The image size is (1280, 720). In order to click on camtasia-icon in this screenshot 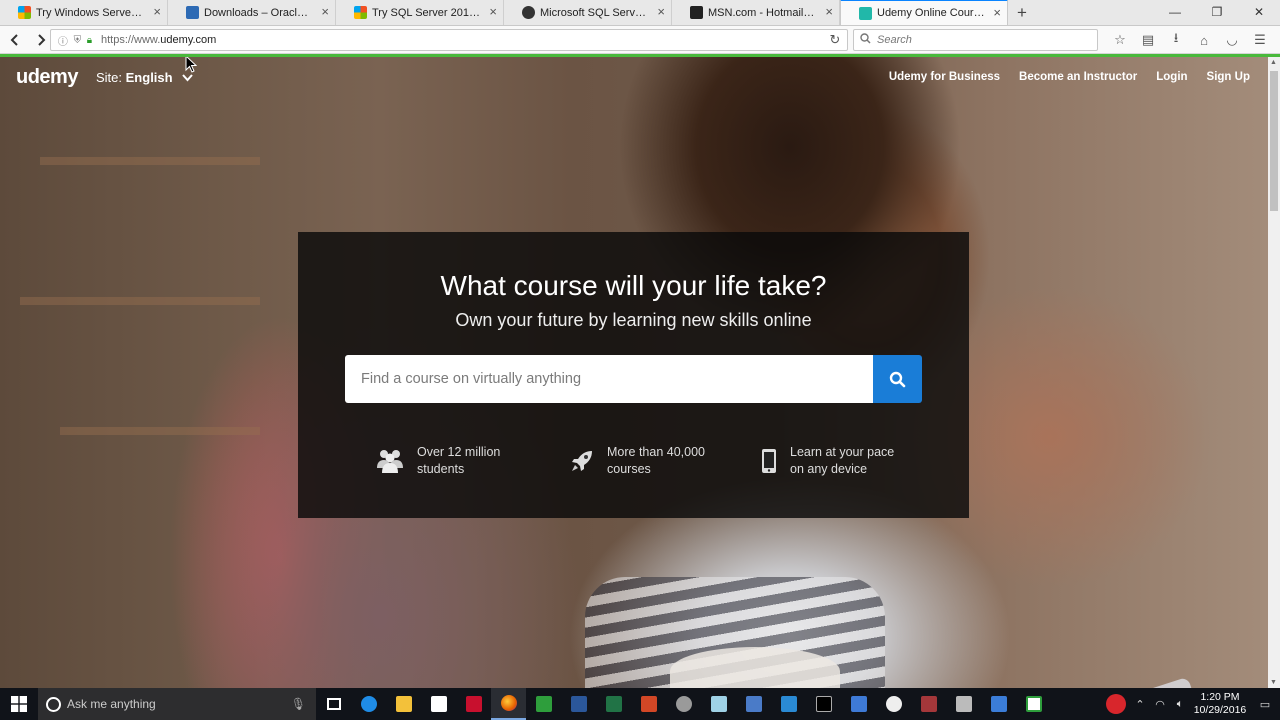, I will do `click(543, 704)`.